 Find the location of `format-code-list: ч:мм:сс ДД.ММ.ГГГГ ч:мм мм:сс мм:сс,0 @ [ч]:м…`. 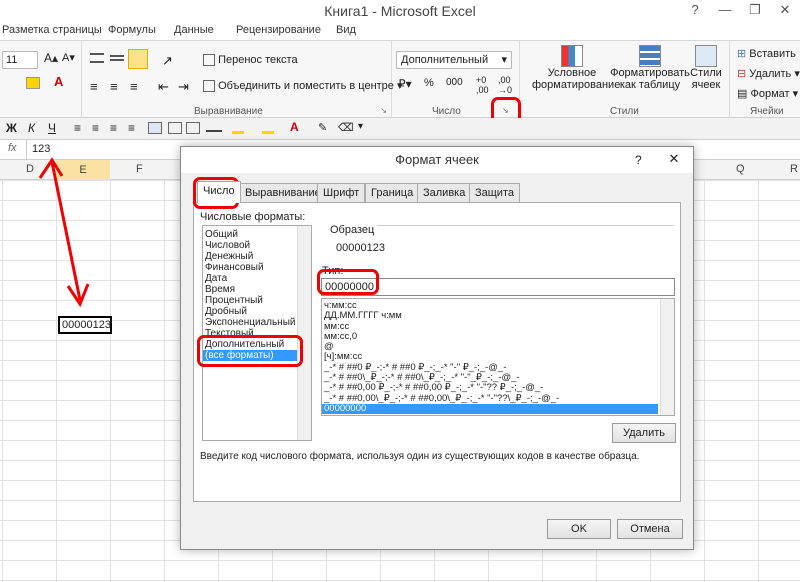

format-code-list: ч:мм:сс ДД.ММ.ГГГГ ч:мм мм:сс мм:сс,0 @ [ч]:м… is located at coordinates (498, 357).